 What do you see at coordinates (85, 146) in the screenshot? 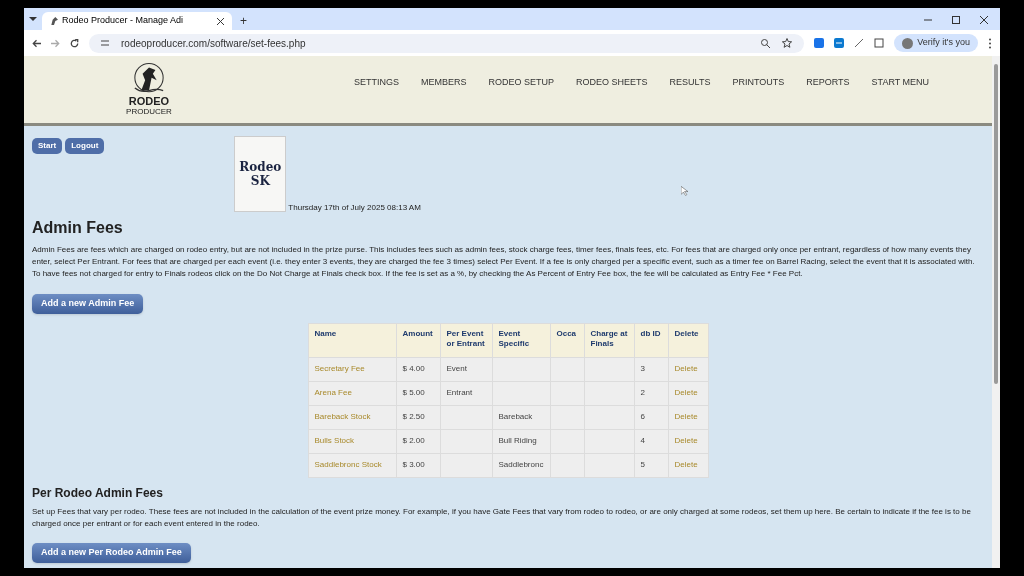
I see `session-button: Logout` at bounding box center [85, 146].